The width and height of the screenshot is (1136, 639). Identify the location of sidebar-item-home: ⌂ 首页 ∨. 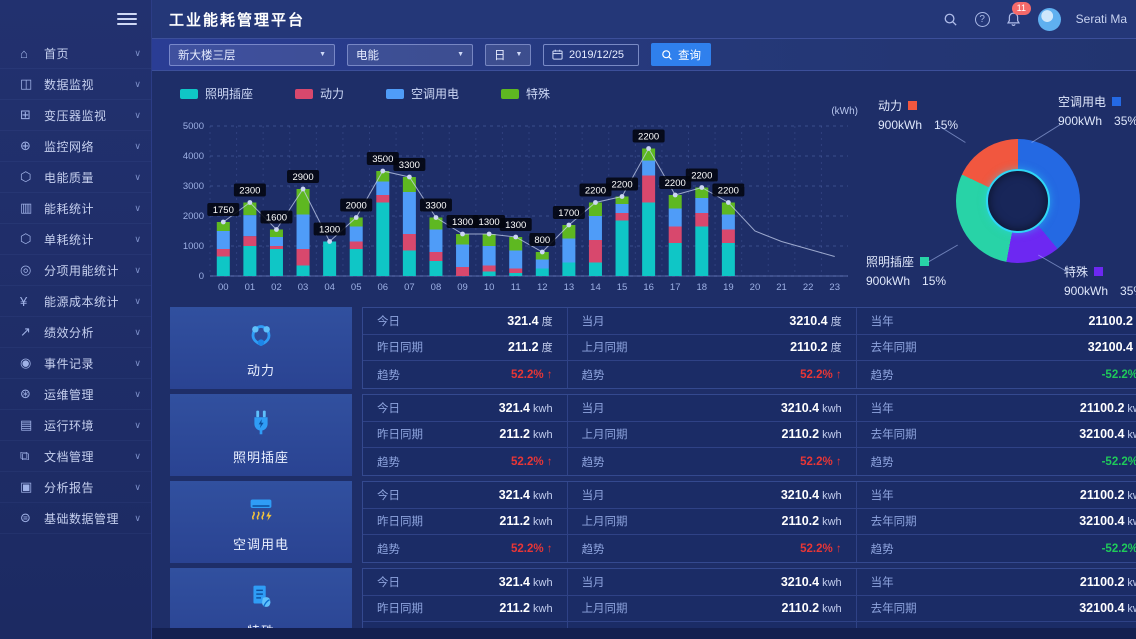
(75, 53).